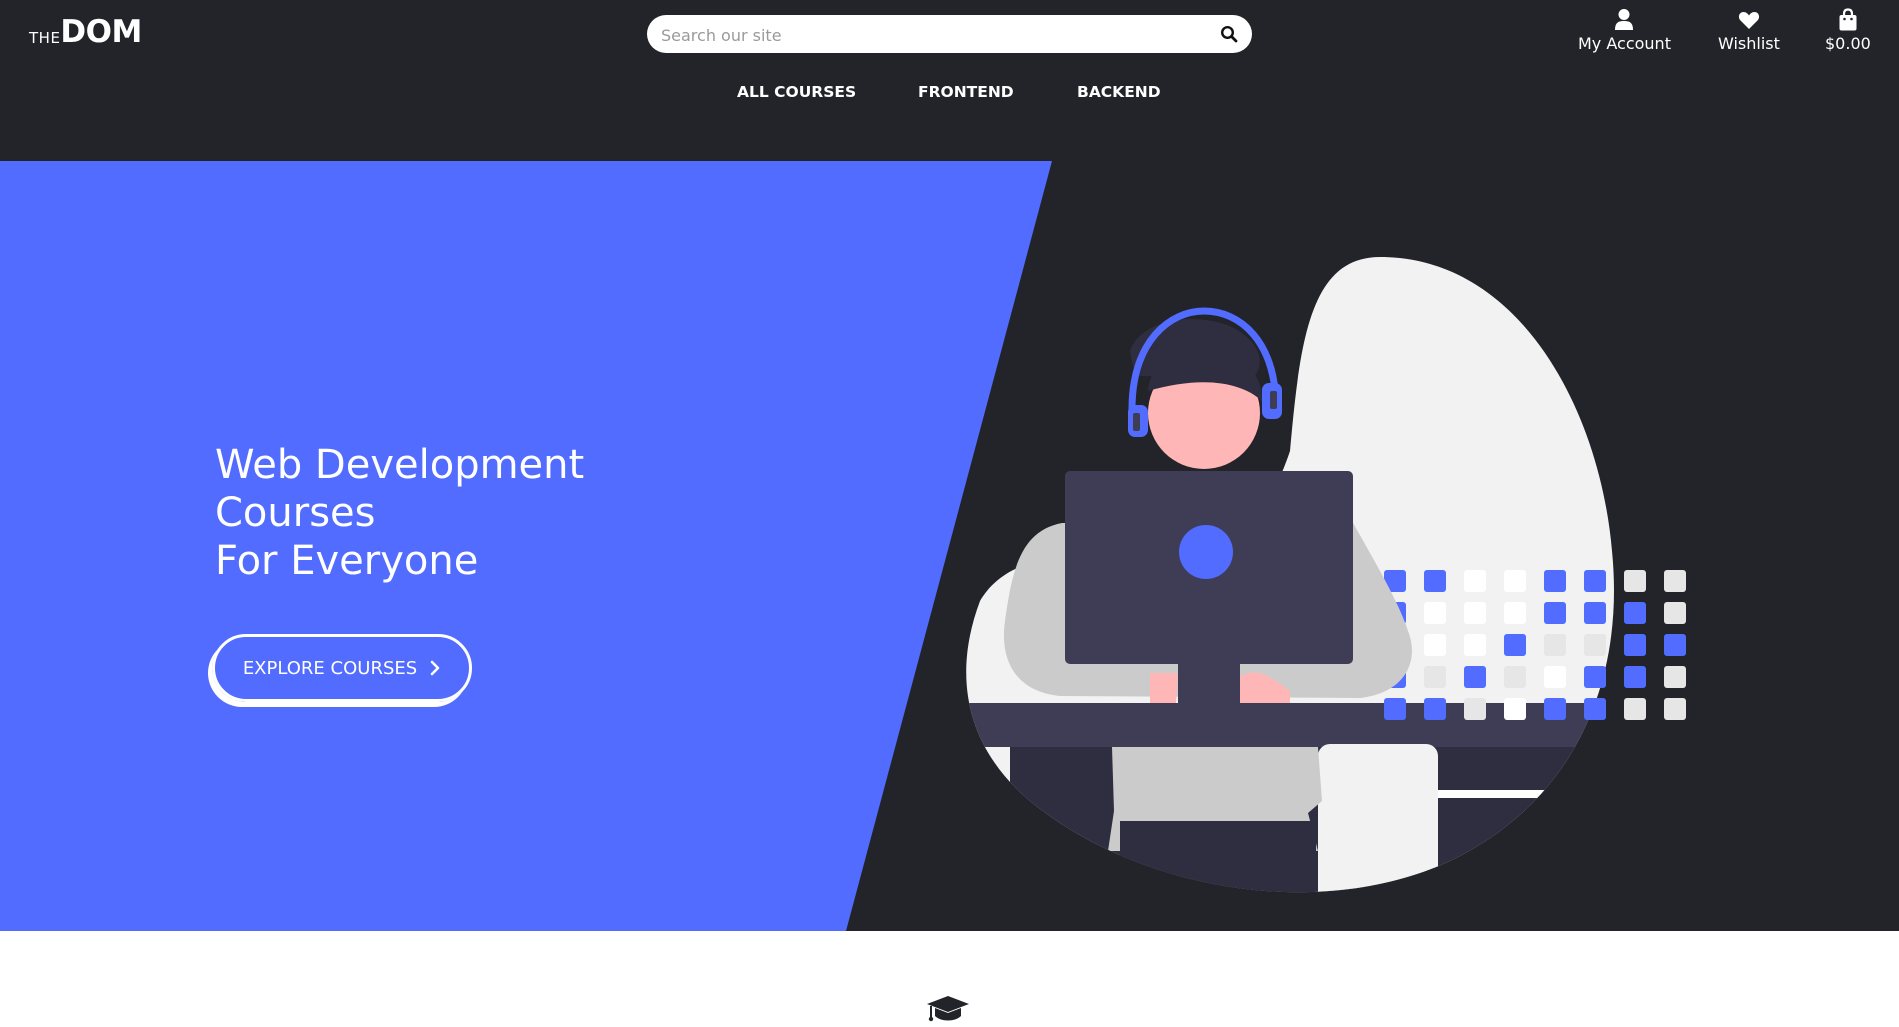 Image resolution: width=1899 pixels, height=1027 pixels. What do you see at coordinates (796, 92) in the screenshot?
I see `nav-all-courses: ALL COURSES` at bounding box center [796, 92].